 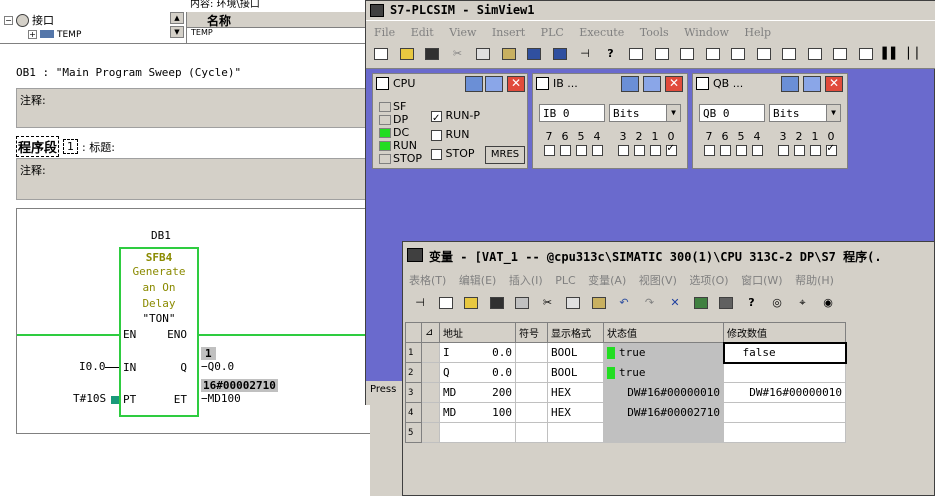 What do you see at coordinates (741, 143) in the screenshot?
I see `qb-bit-5: 5` at bounding box center [741, 143].